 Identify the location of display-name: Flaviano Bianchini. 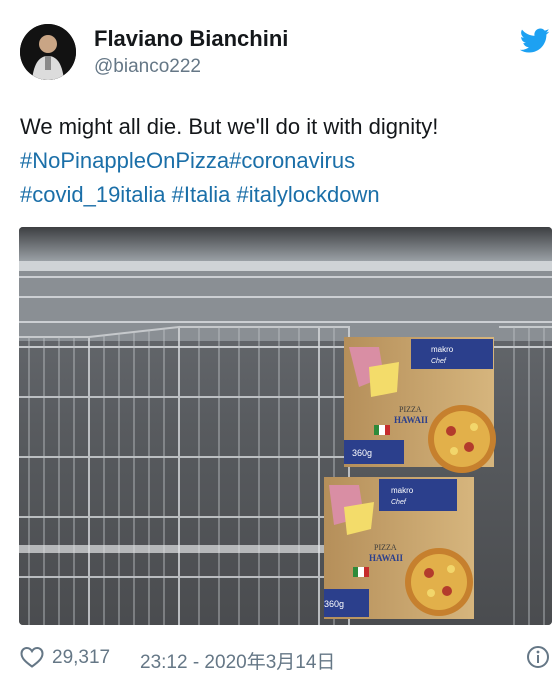
(191, 39).